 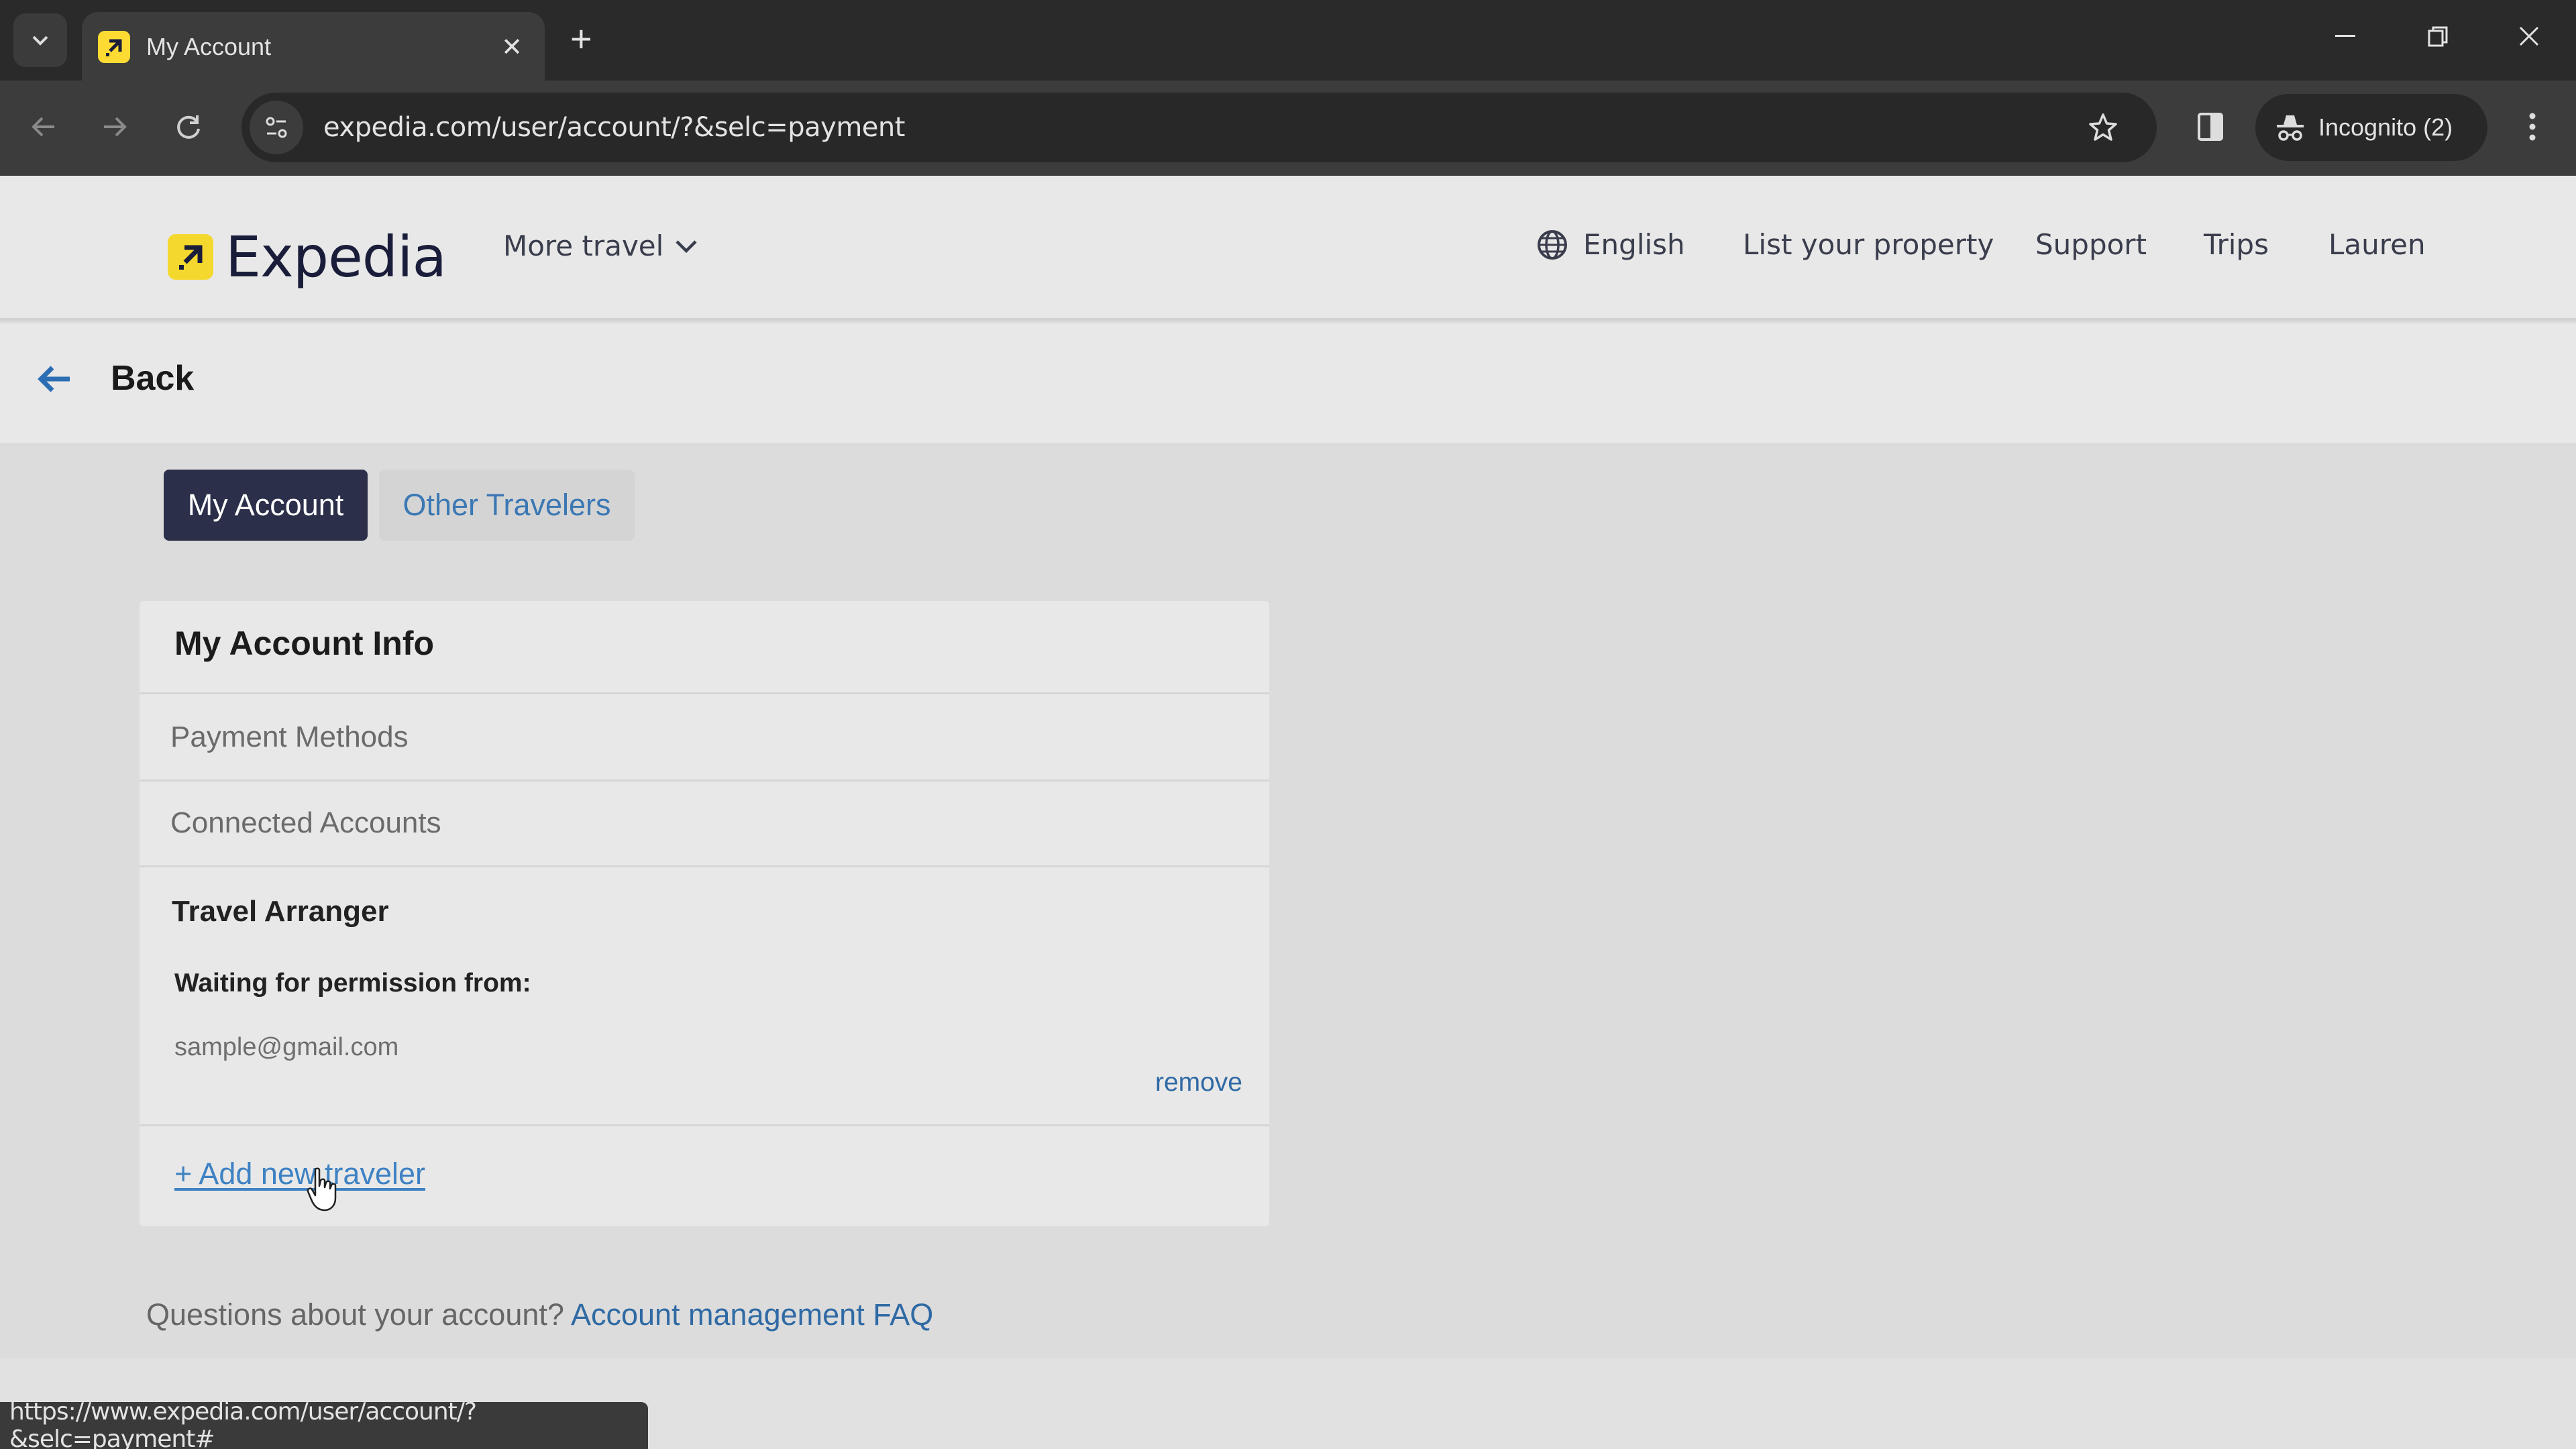 I want to click on address-bar: expedia.com/user/account/?&selc=payment, so click(x=1199, y=127).